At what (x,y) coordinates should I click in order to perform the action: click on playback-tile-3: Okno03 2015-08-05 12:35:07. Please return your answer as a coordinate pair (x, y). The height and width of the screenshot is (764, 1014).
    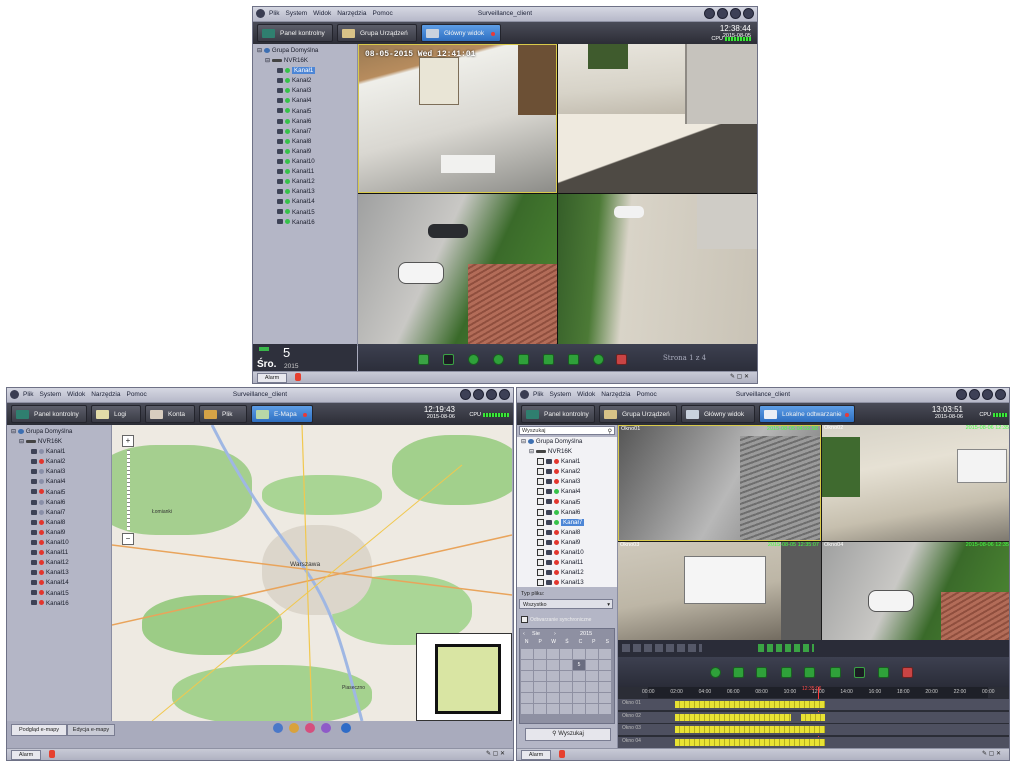
    Looking at the image, I should click on (719, 591).